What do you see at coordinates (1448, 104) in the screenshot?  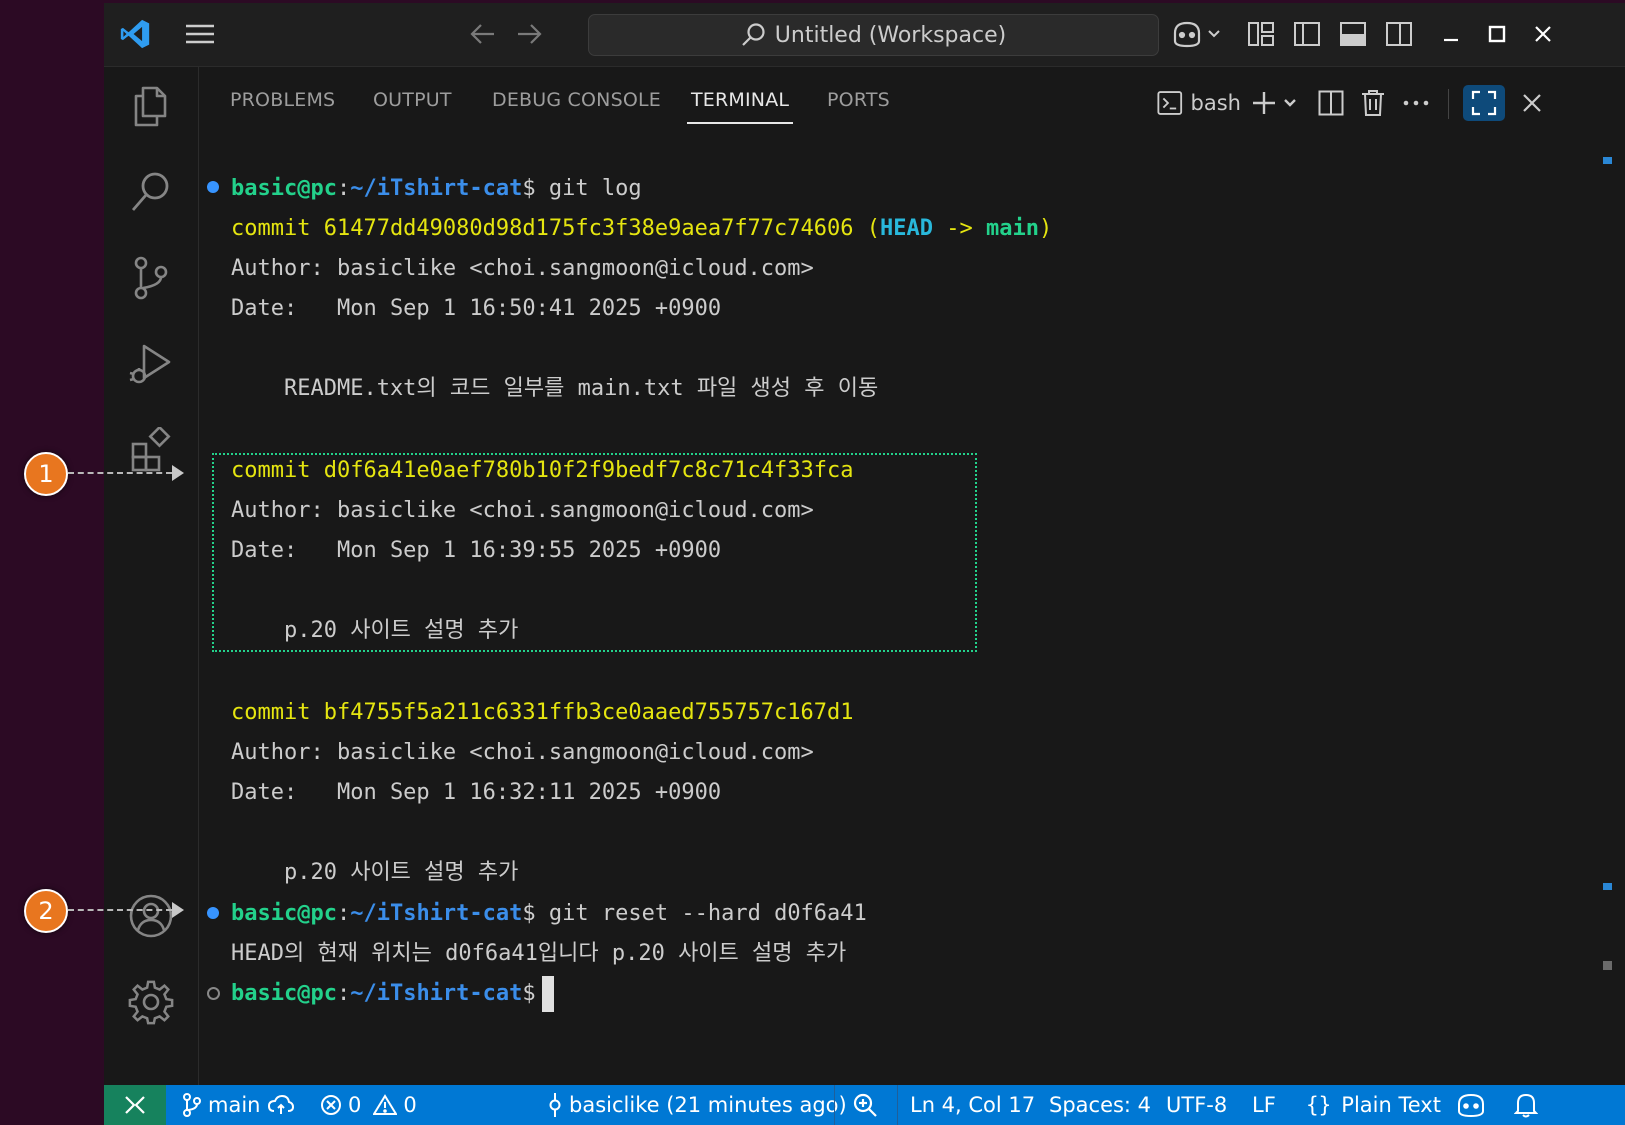 I see `toolbar-divider` at bounding box center [1448, 104].